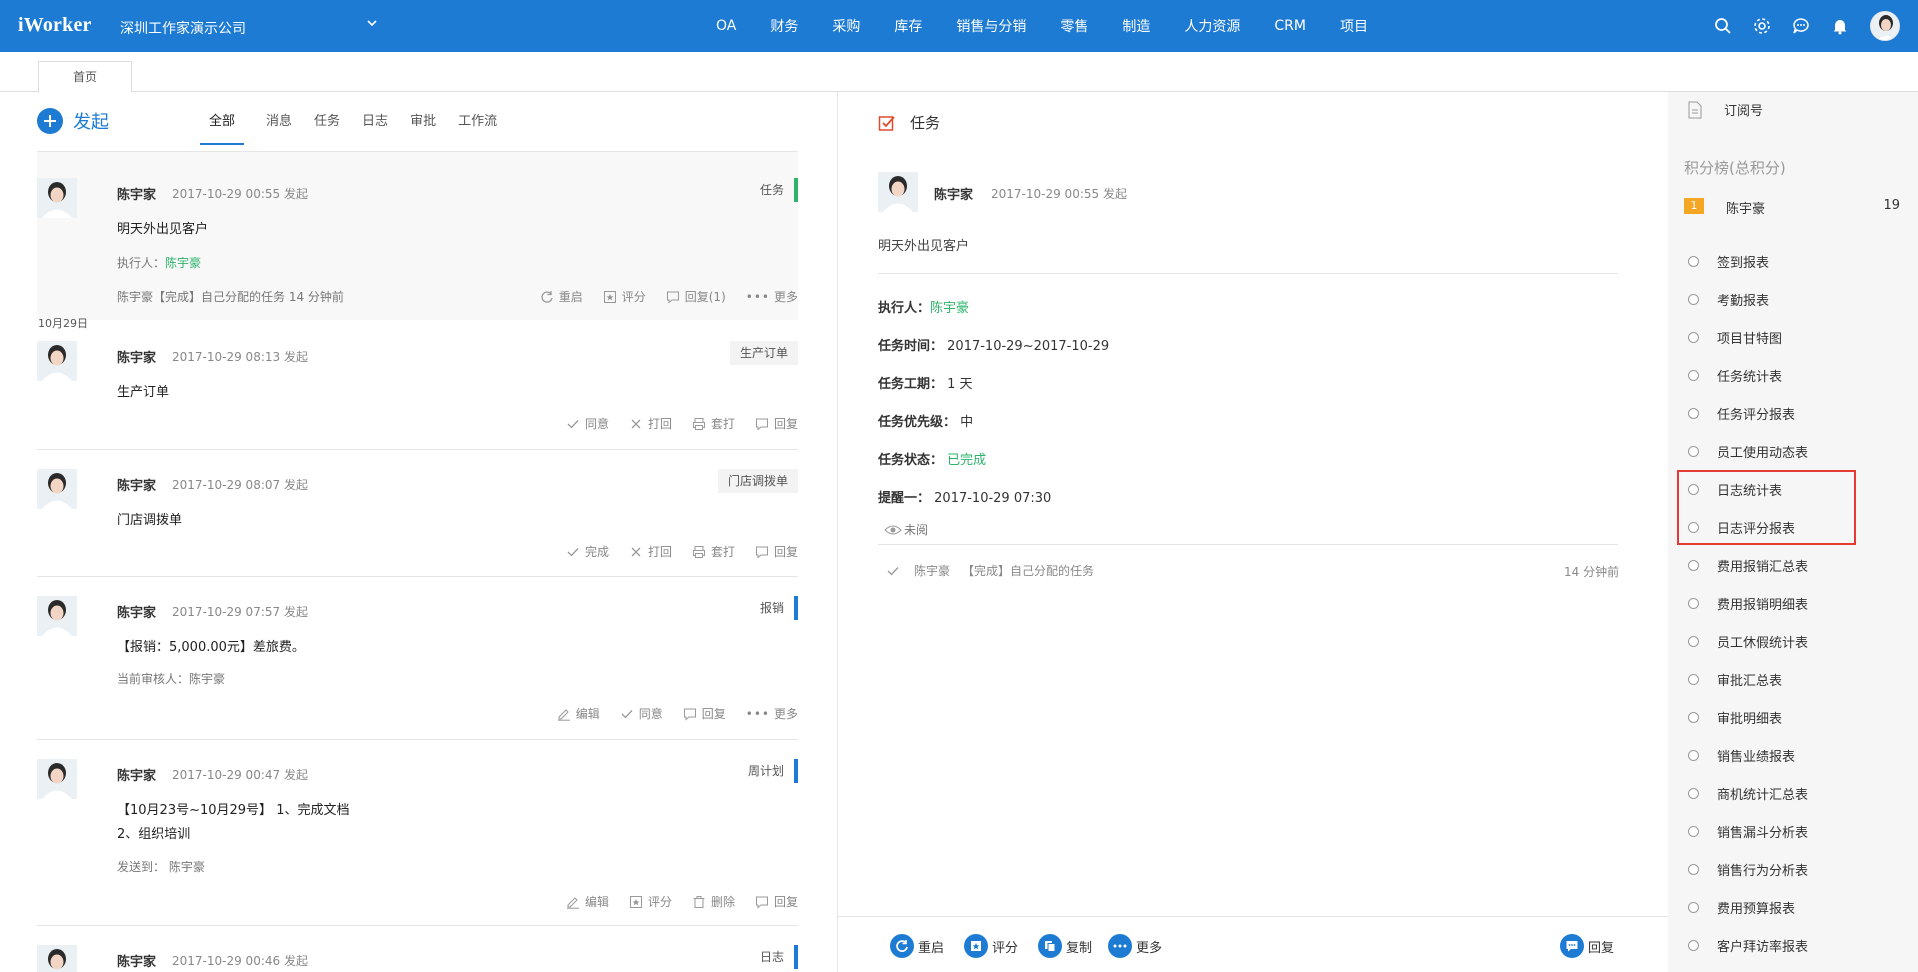 The height and width of the screenshot is (972, 1918). I want to click on report-item: 客户拜访率报表, so click(1748, 945).